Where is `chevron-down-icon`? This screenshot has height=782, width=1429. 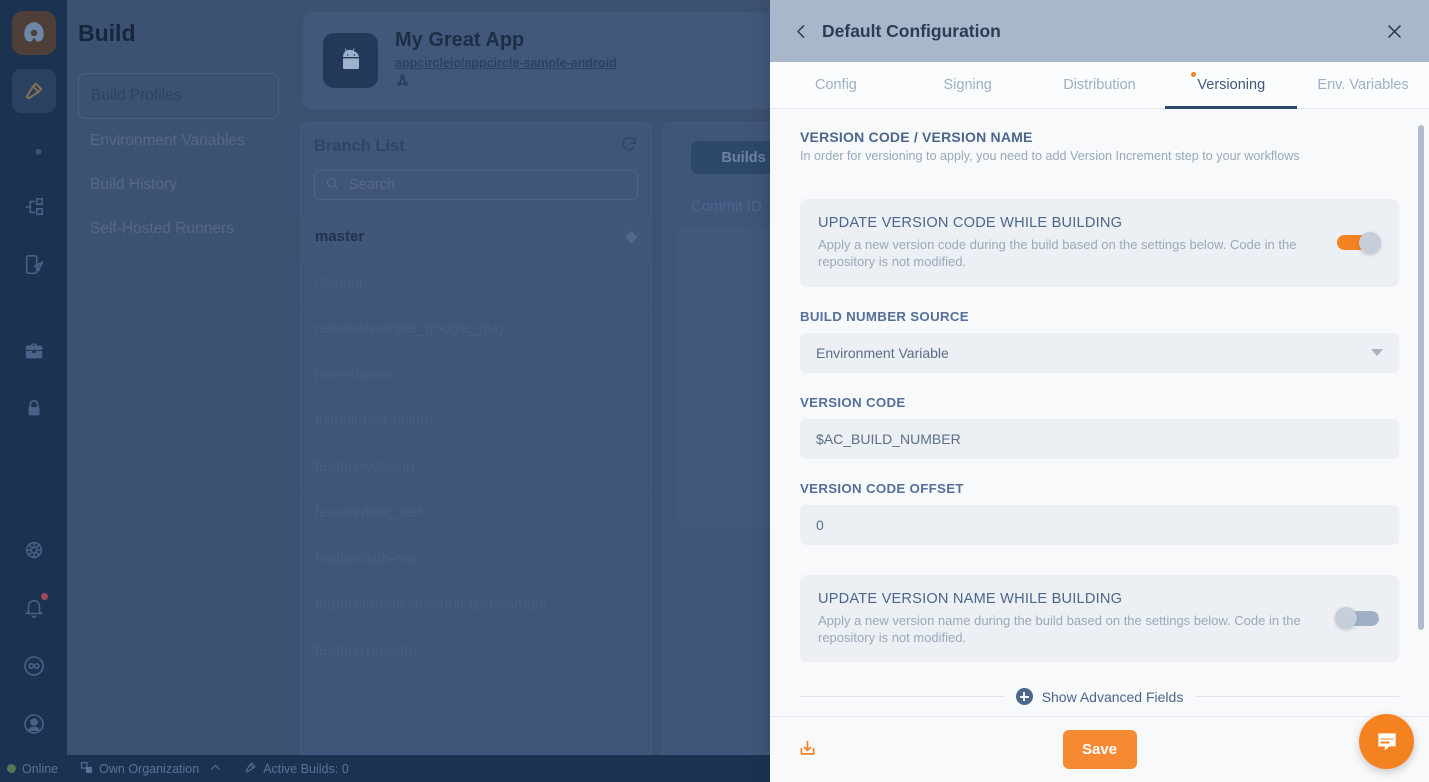 chevron-down-icon is located at coordinates (1377, 353).